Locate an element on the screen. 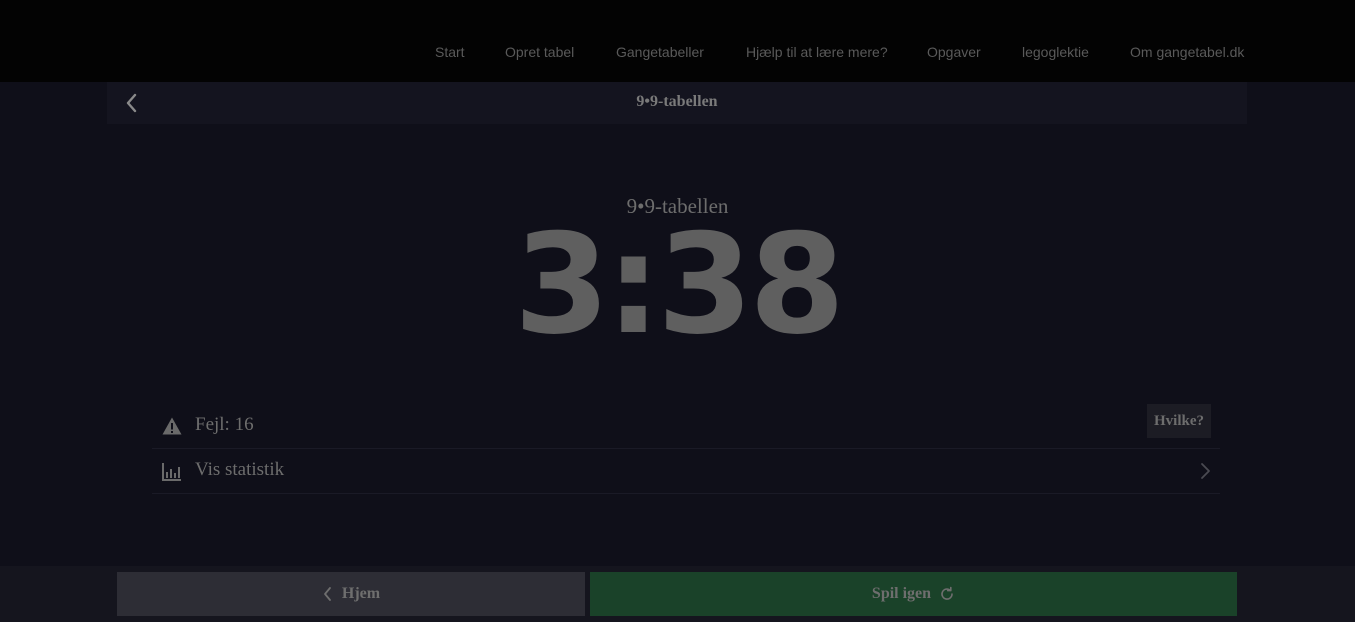 This screenshot has height=622, width=1355. play-again-button: Spil igen is located at coordinates (913, 594).